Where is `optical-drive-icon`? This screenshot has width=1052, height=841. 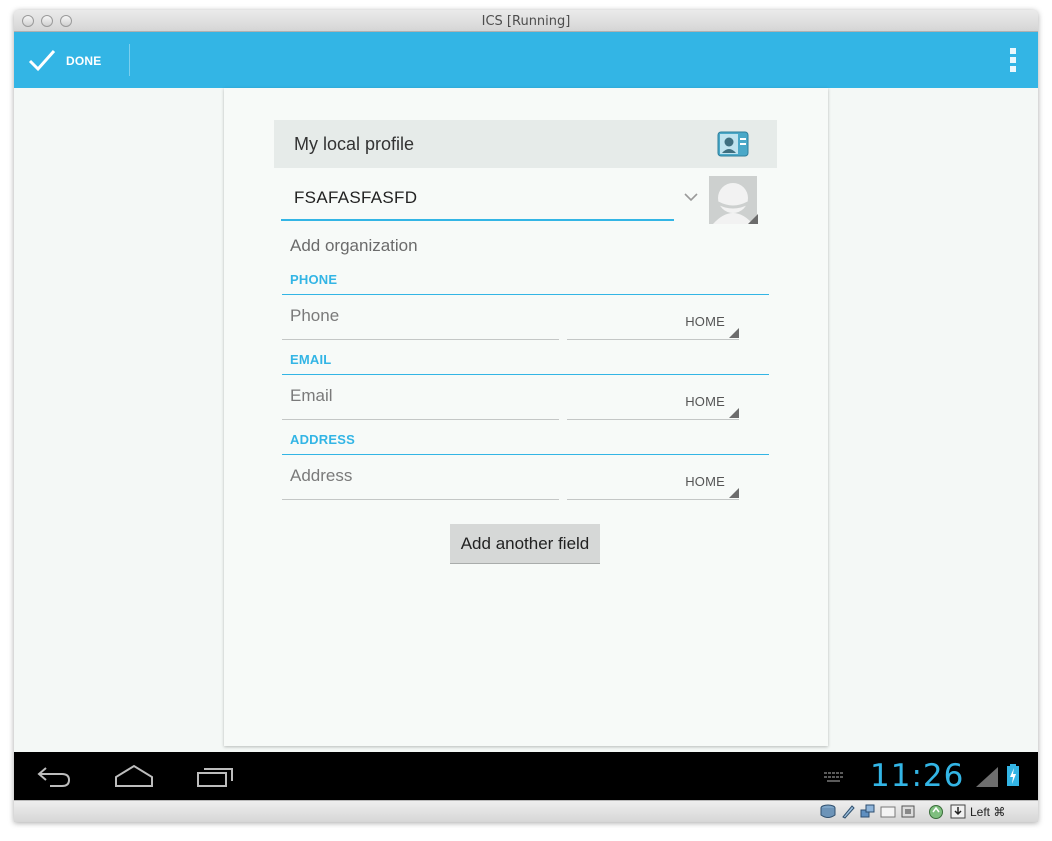 optical-drive-icon is located at coordinates (848, 811).